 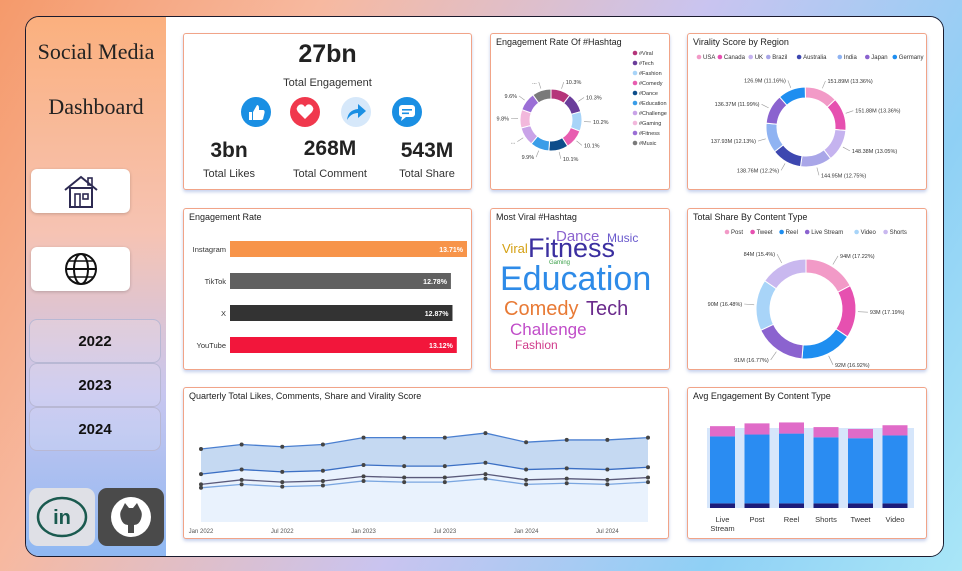 I want to click on data-label: 9.9%, so click(x=528, y=158).